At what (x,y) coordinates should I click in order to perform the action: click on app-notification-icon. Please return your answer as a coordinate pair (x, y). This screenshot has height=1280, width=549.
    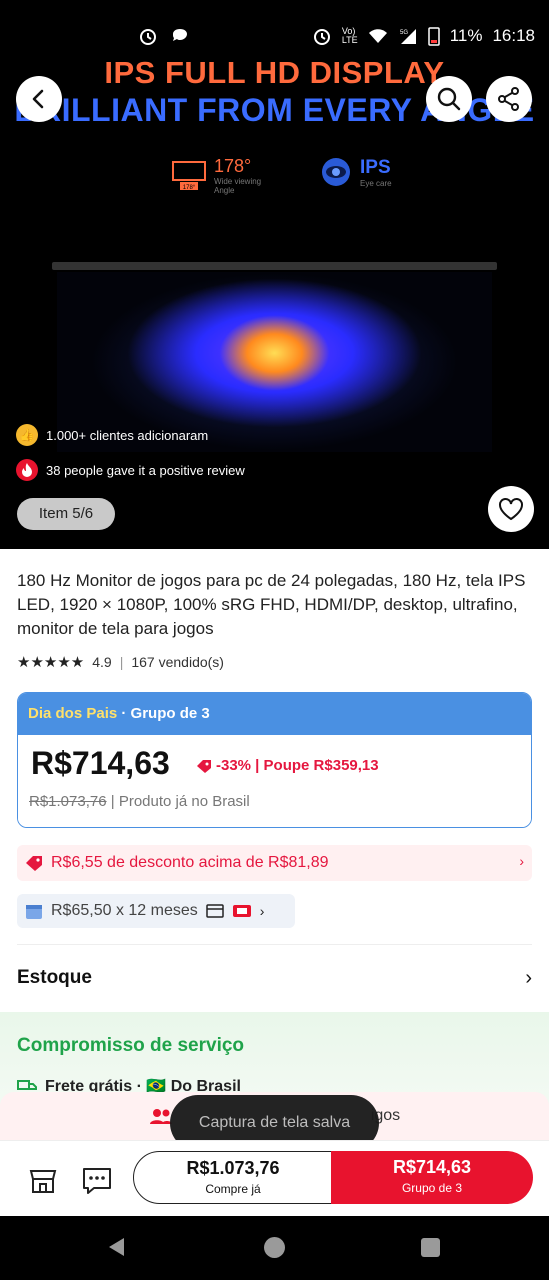
    Looking at the image, I should click on (180, 36).